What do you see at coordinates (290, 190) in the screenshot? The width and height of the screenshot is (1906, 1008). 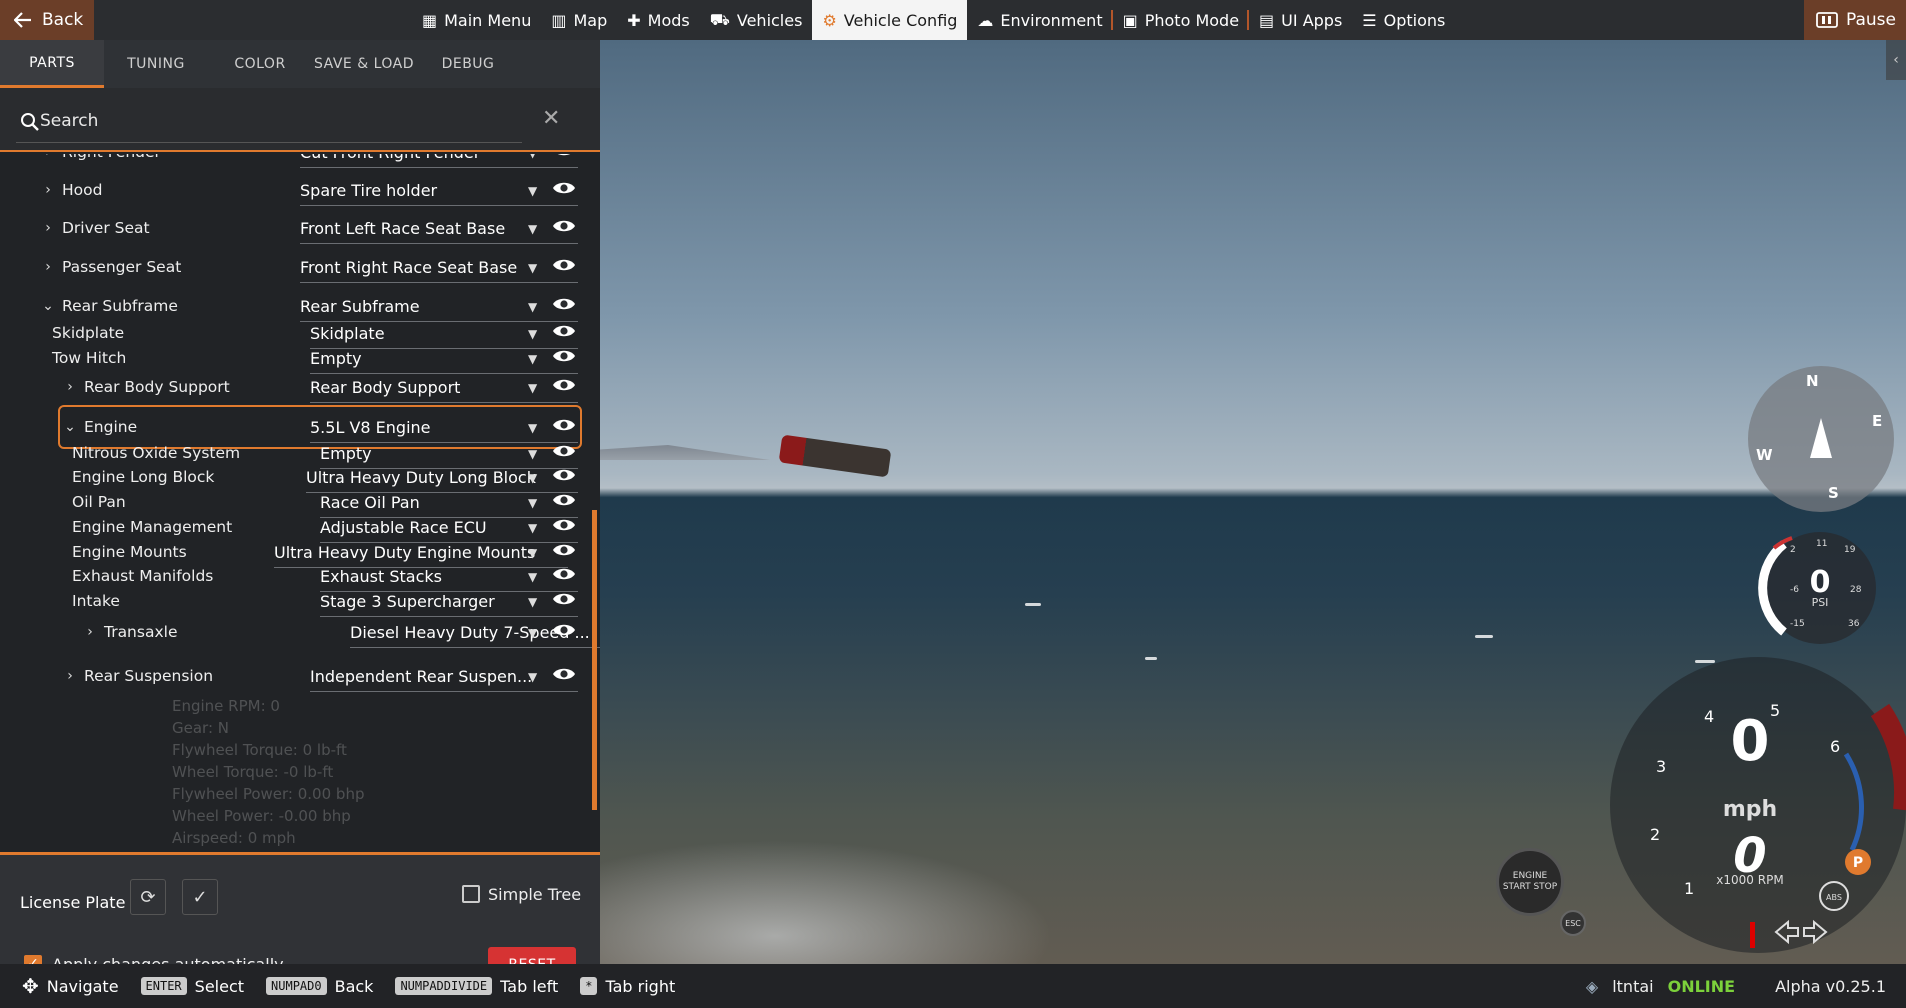 I see `part-row-hood: › Hood Spare Tire holder ▼` at bounding box center [290, 190].